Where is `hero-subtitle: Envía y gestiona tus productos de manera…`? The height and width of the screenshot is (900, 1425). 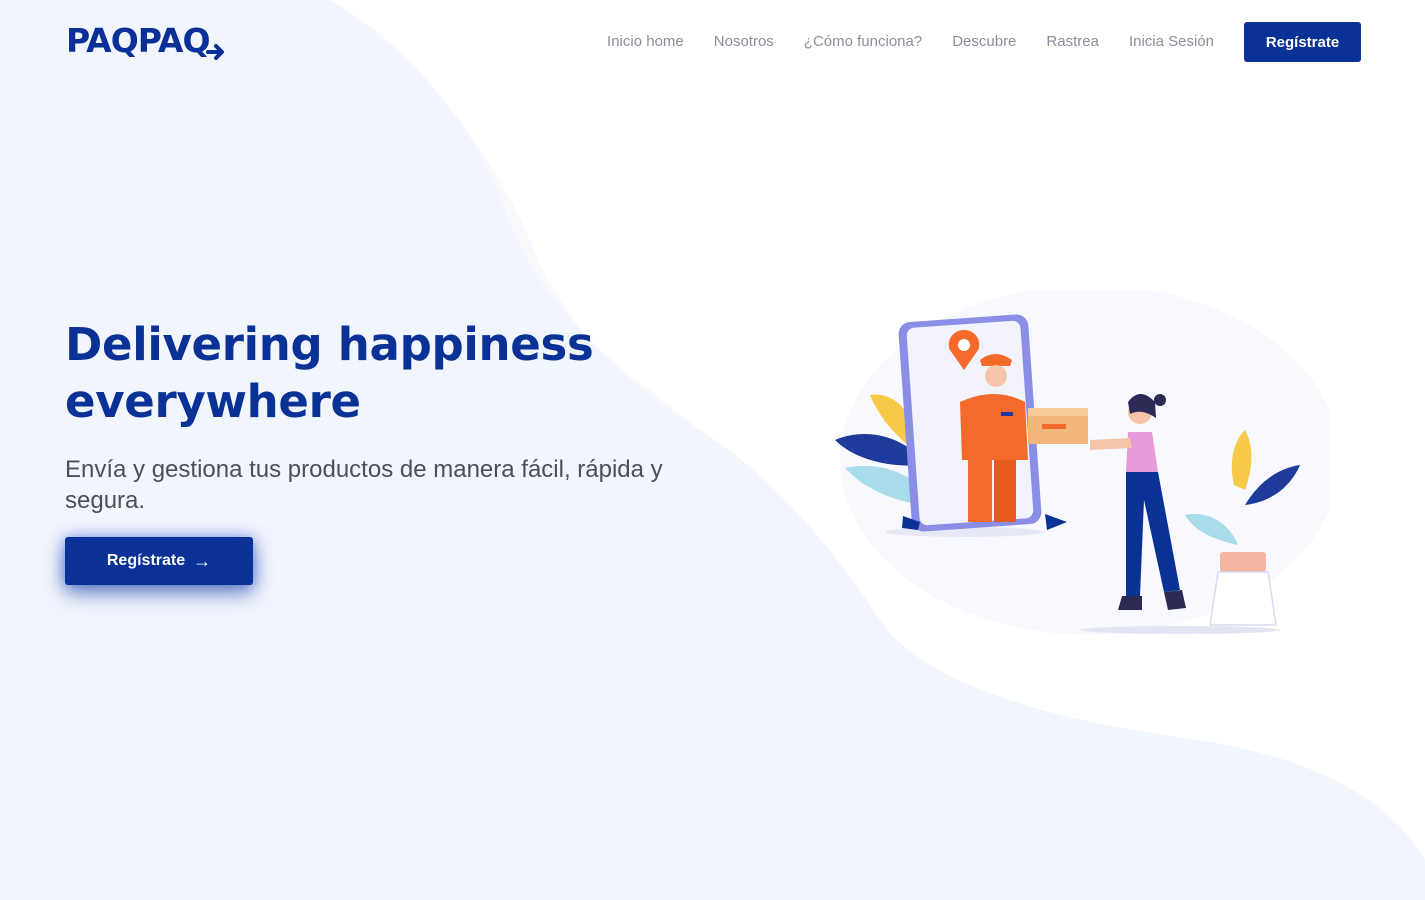 hero-subtitle: Envía y gestiona tus productos de manera… is located at coordinates (364, 485).